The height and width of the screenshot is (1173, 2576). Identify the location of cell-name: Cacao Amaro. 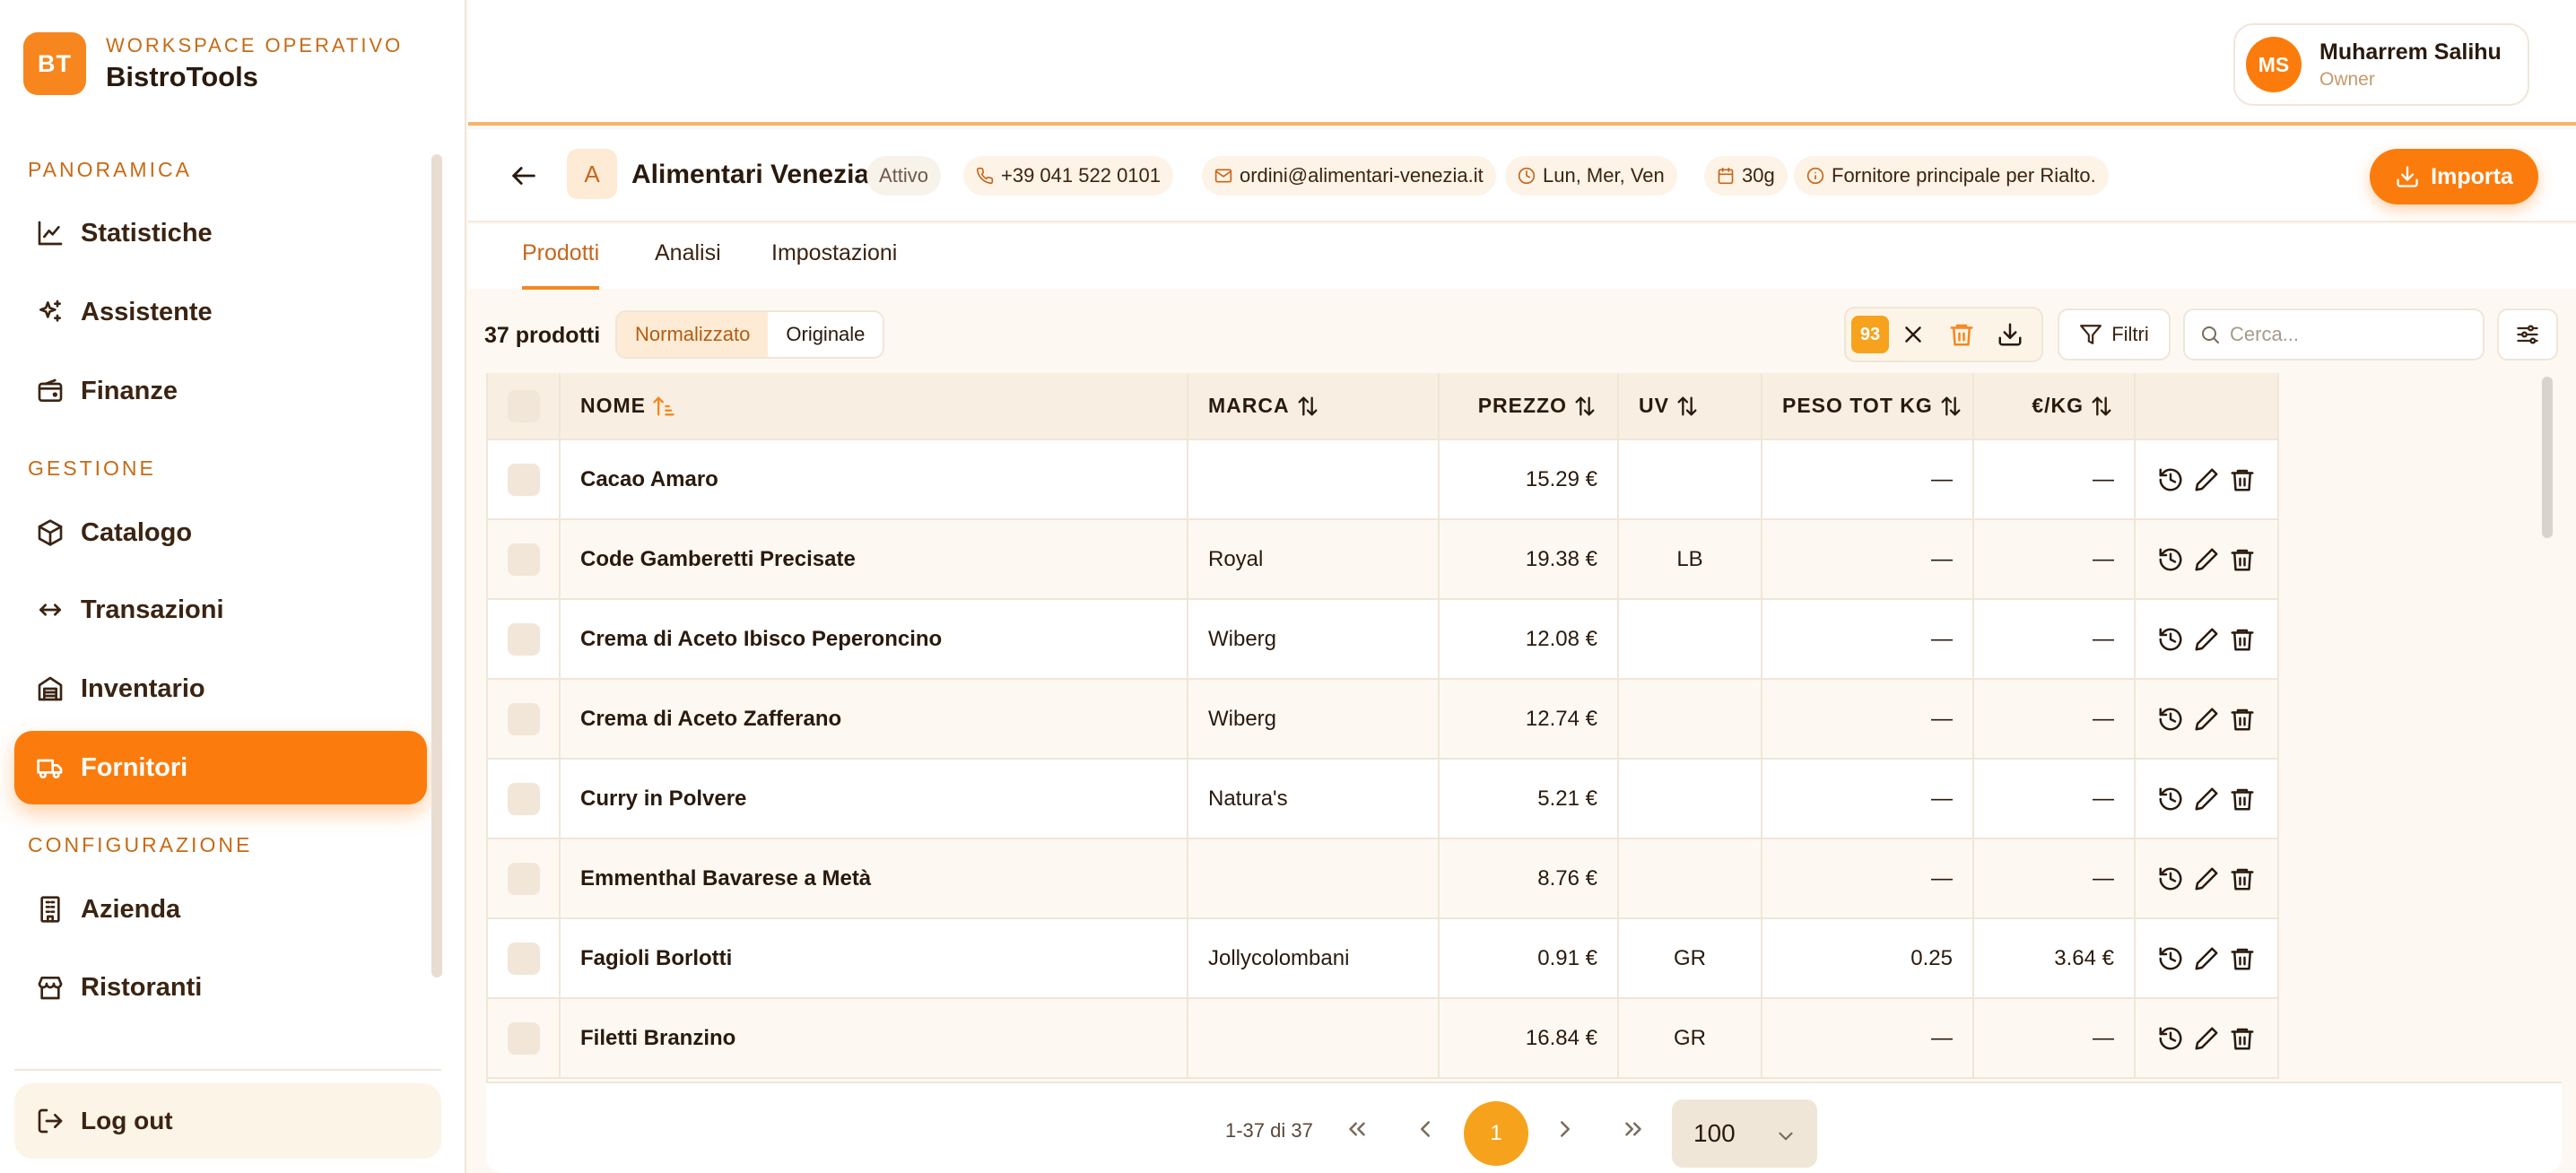
(874, 479).